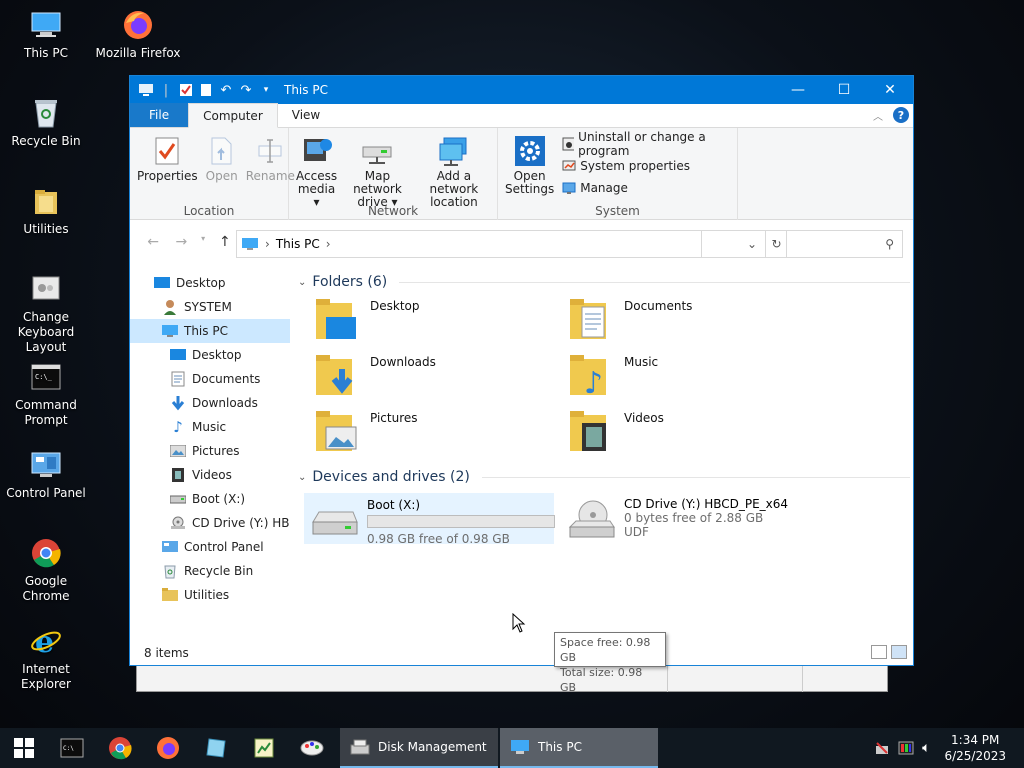 Image resolution: width=1024 pixels, height=768 pixels. I want to click on recycle-bin-icon, so click(170, 571).